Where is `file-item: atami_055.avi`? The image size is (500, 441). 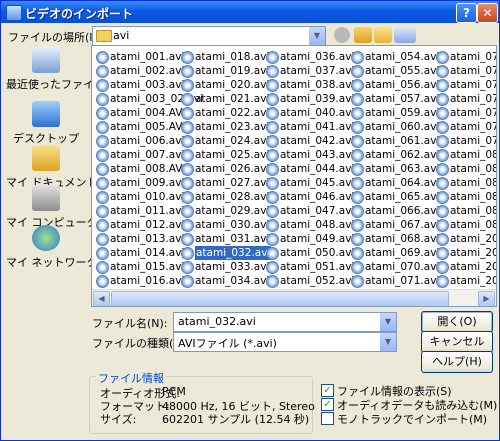 file-item: atami_055.avi is located at coordinates (394, 71).